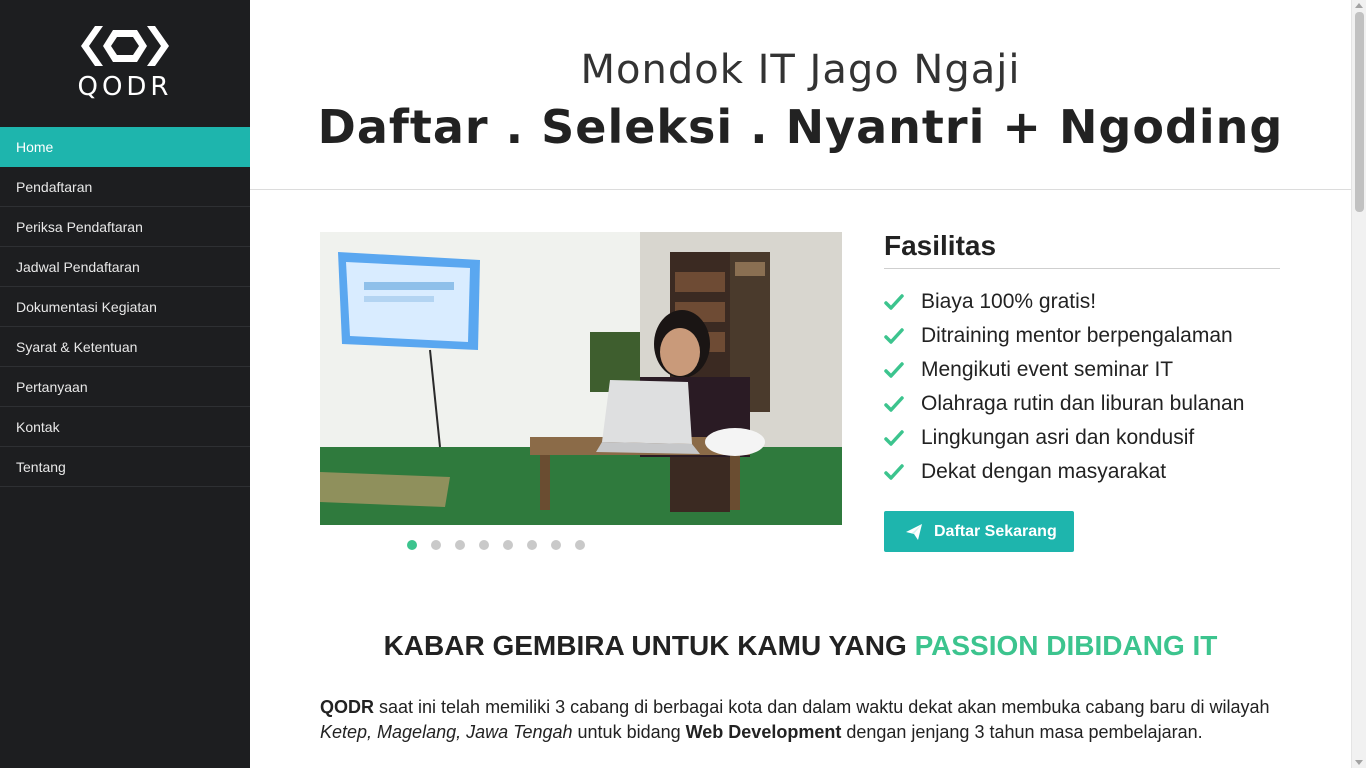  Describe the element at coordinates (446, 732) in the screenshot. I see `location: Ketep, Magelang, Jawa Tengah` at that location.